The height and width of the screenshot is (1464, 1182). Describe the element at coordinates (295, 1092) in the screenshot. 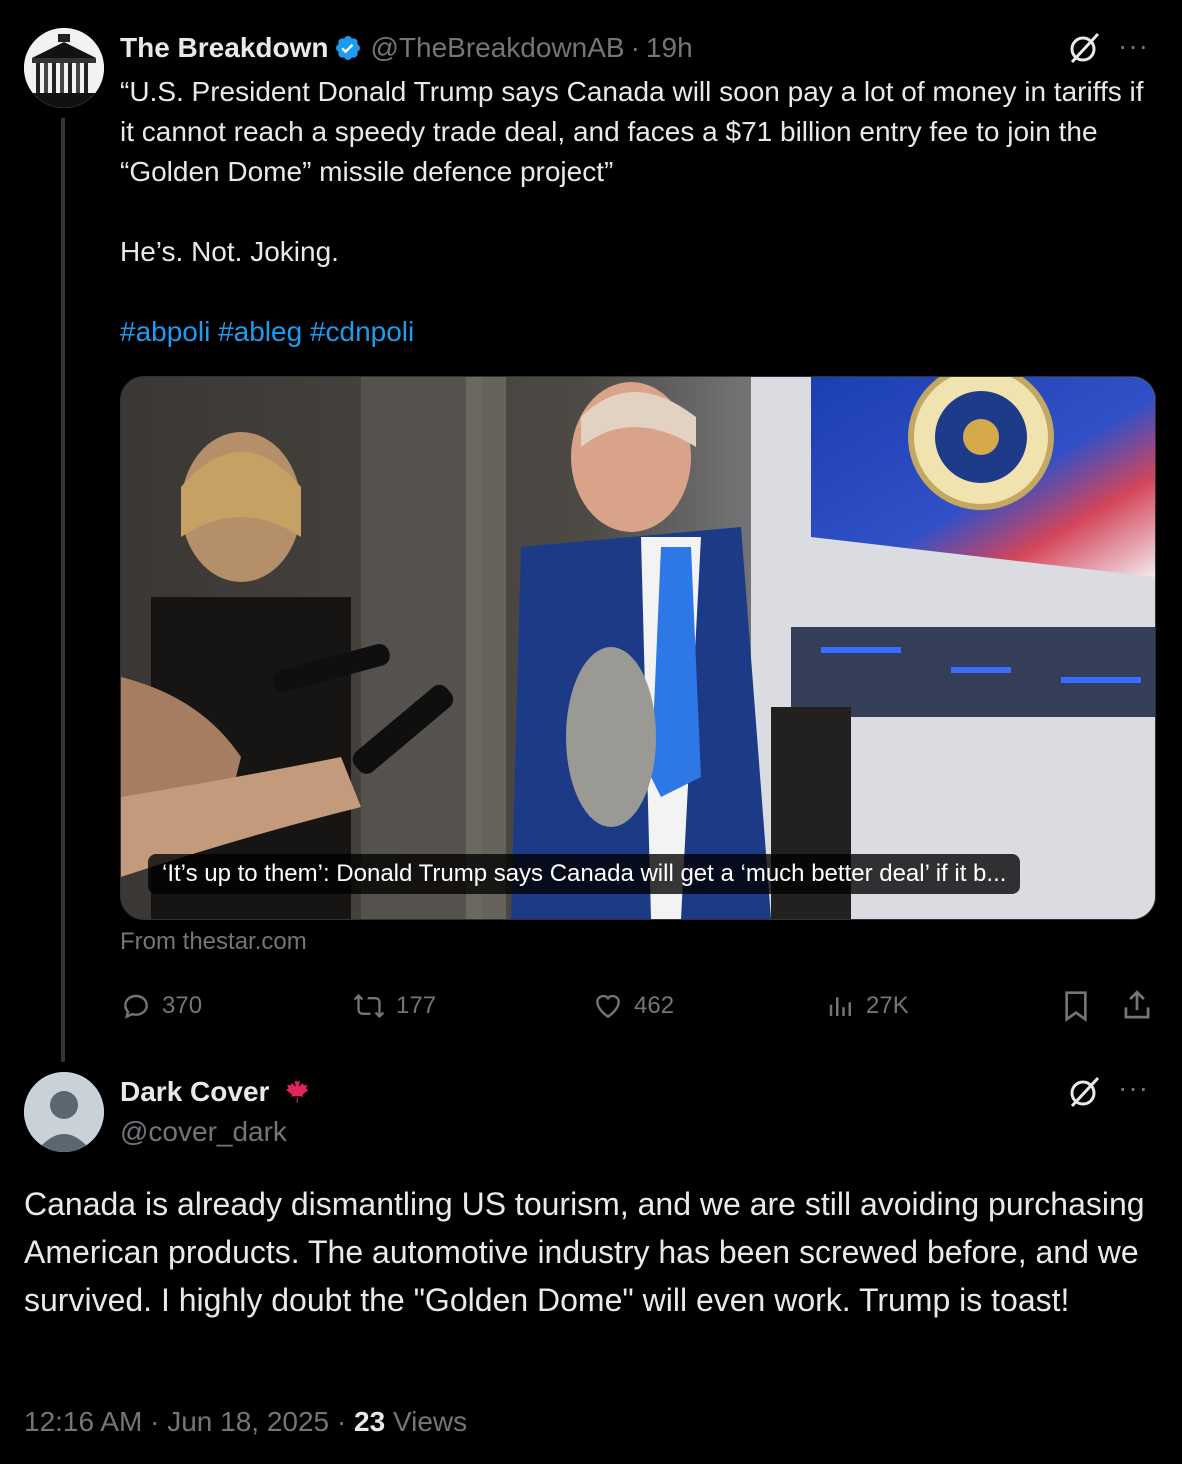

I see `maple-leaf-icon` at that location.